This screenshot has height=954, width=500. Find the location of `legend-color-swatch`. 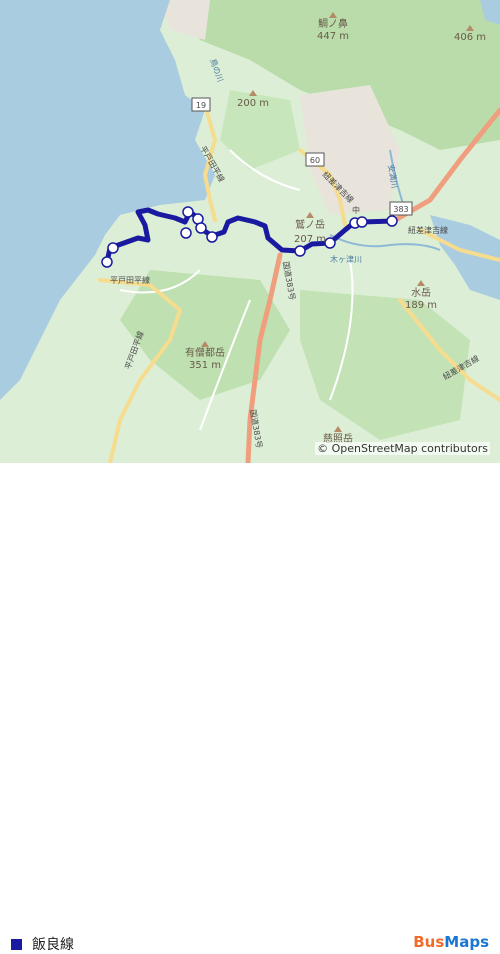

legend-color-swatch is located at coordinates (16, 944).